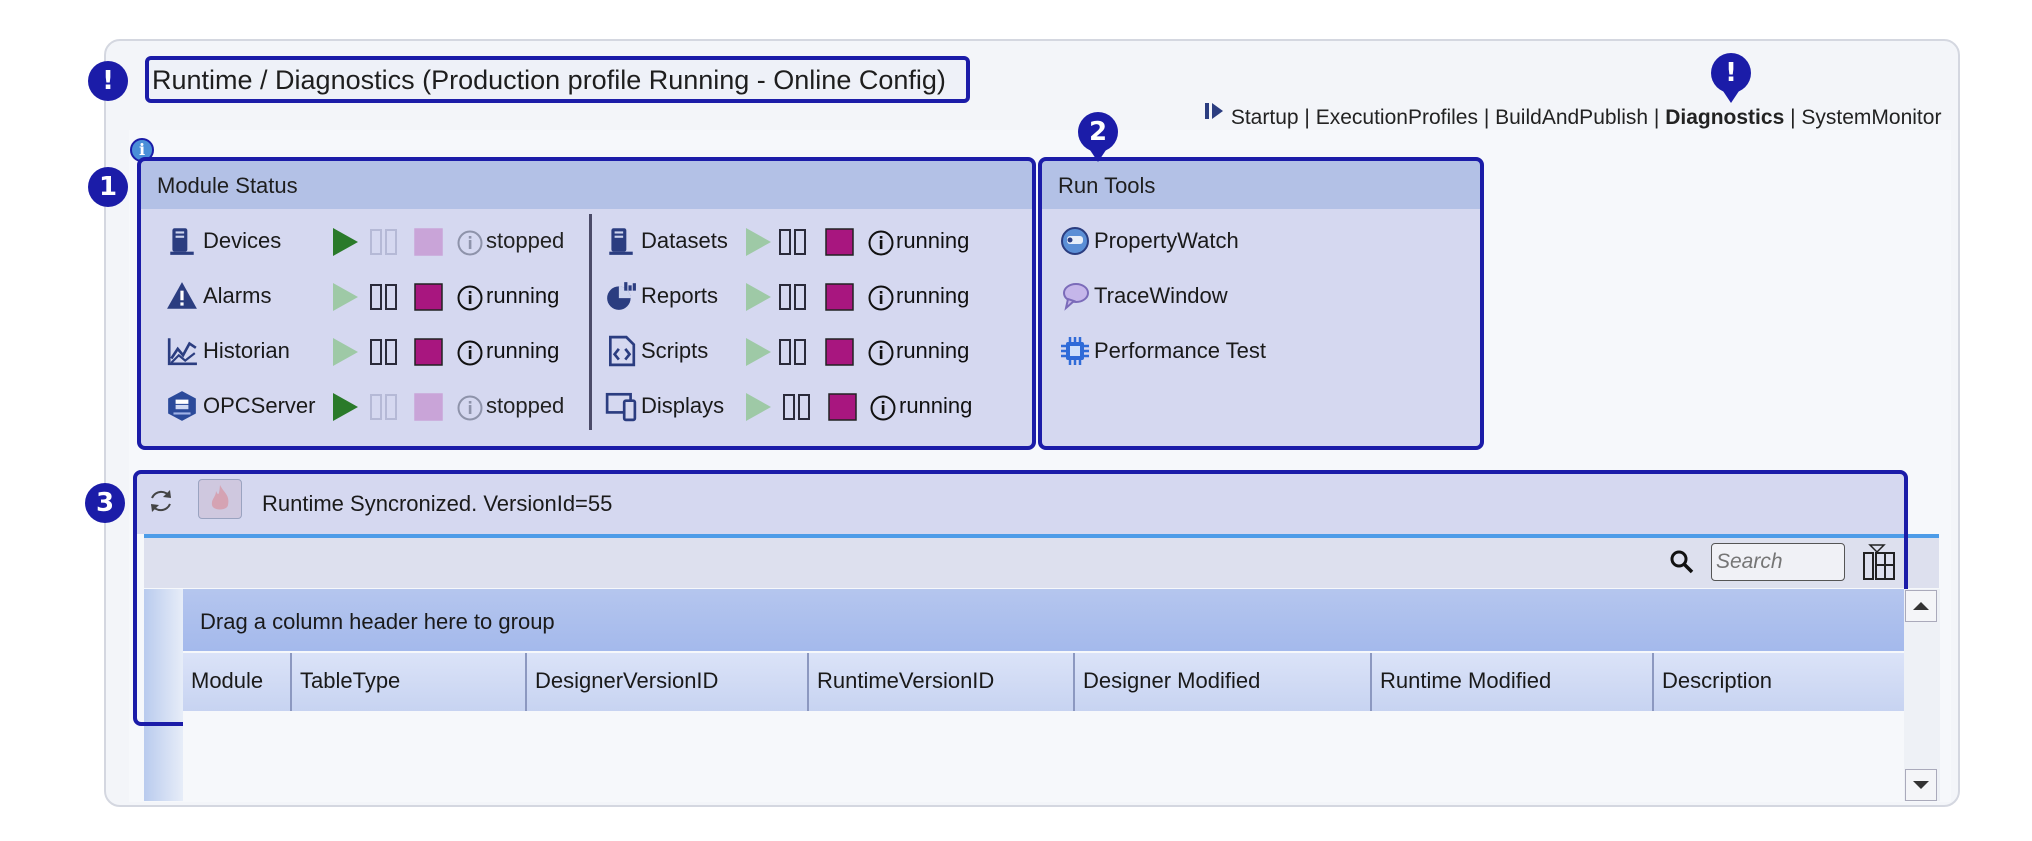 This screenshot has height=841, width=2032. I want to click on chip-icon, so click(1075, 351).